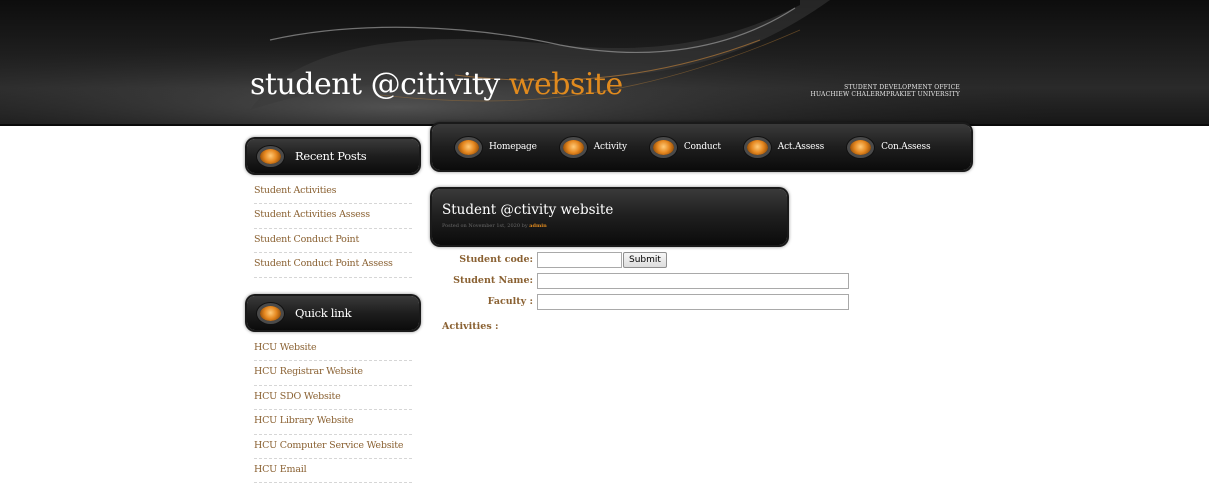 This screenshot has height=483, width=1209. I want to click on site-title-accent: website, so click(565, 84).